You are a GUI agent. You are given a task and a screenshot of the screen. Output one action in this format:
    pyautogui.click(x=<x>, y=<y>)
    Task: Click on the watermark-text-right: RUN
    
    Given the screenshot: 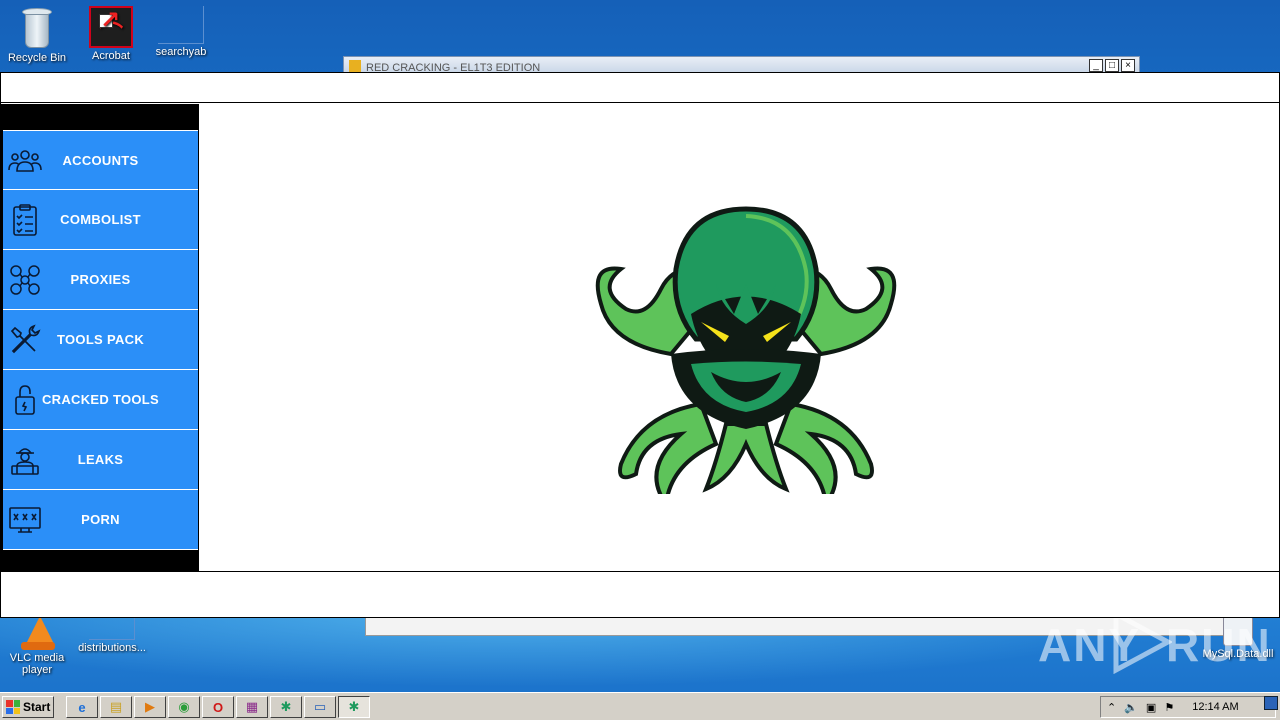 What is the action you would take?
    pyautogui.click(x=1219, y=645)
    